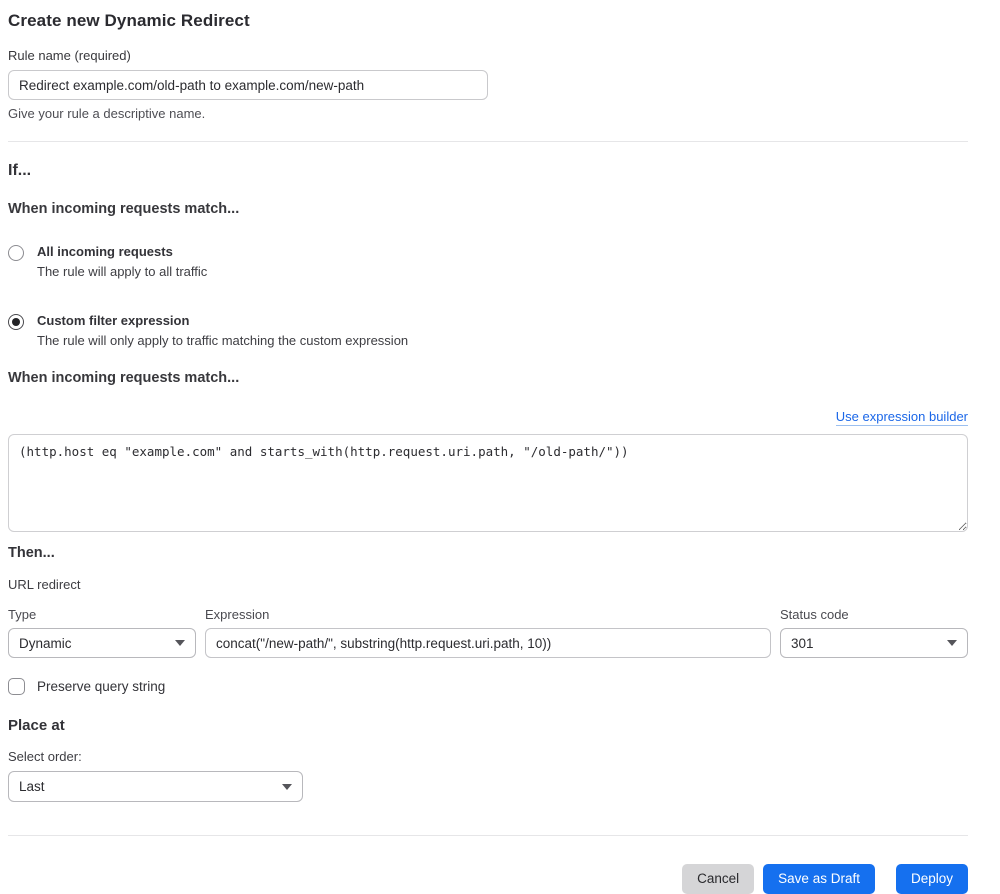 Image resolution: width=1000 pixels, height=894 pixels. What do you see at coordinates (16, 253) in the screenshot?
I see `radio-all-requests-icon` at bounding box center [16, 253].